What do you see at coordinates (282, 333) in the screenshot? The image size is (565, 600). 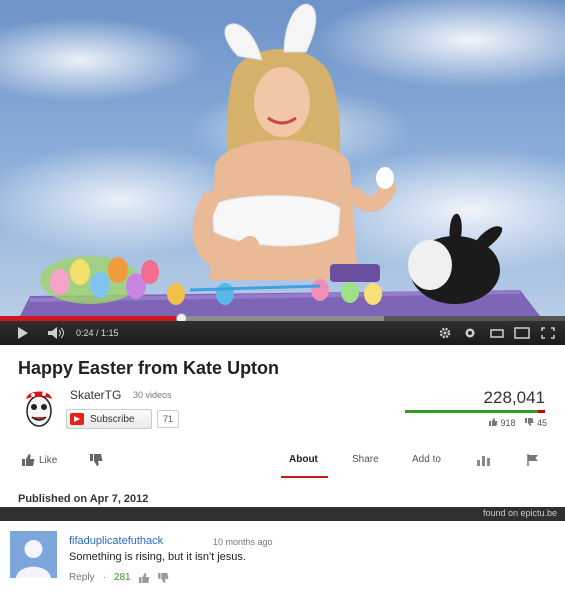 I see `player-controls: 0:24 / 1:15` at bounding box center [282, 333].